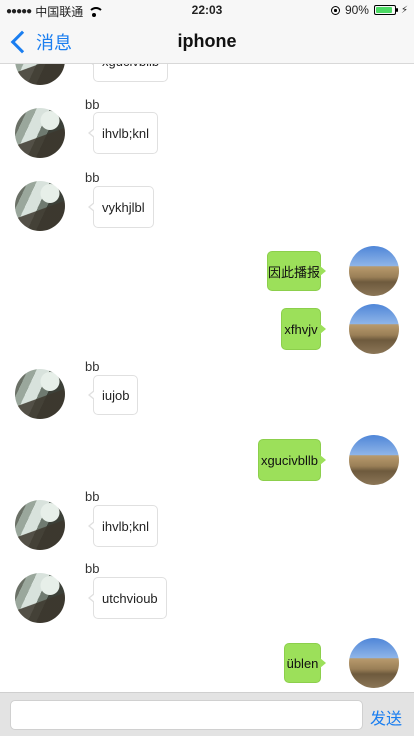 This screenshot has height=736, width=414. I want to click on battery-level, so click(383, 10).